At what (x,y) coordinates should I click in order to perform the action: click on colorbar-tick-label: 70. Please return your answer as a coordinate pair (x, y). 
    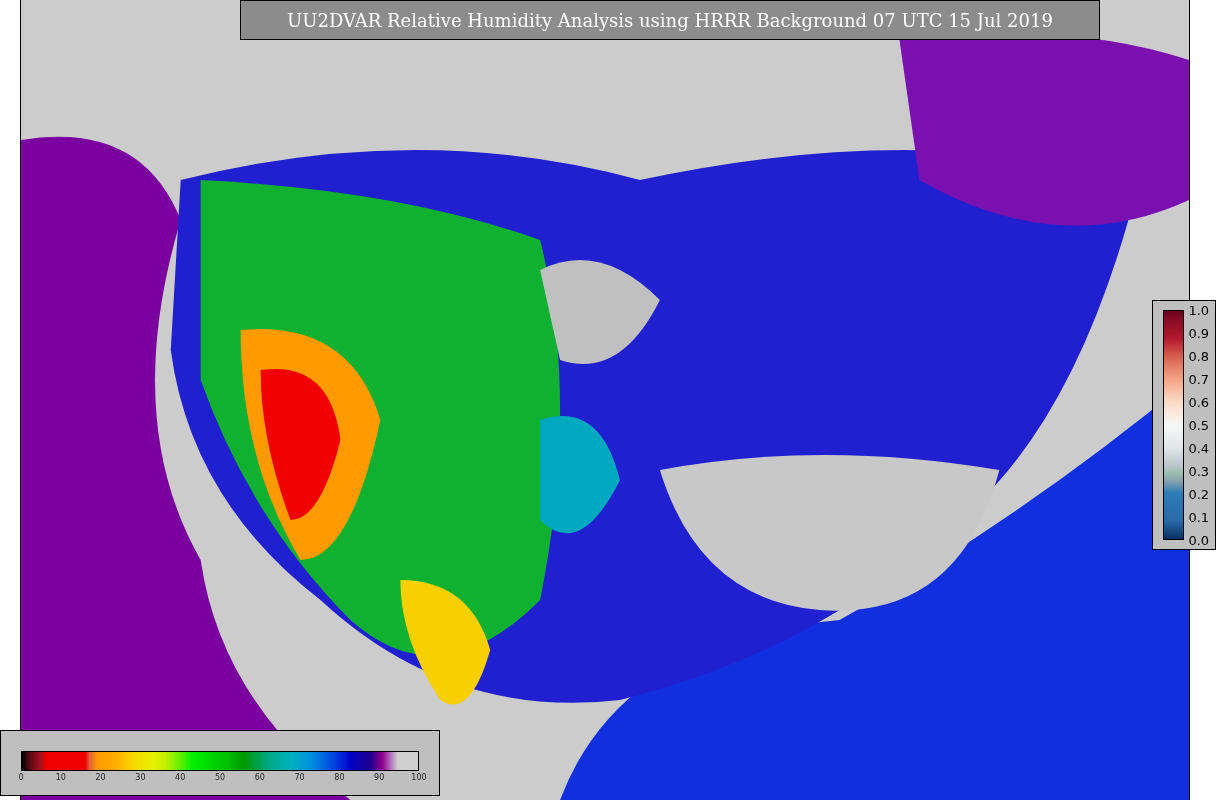
    Looking at the image, I should click on (299, 777).